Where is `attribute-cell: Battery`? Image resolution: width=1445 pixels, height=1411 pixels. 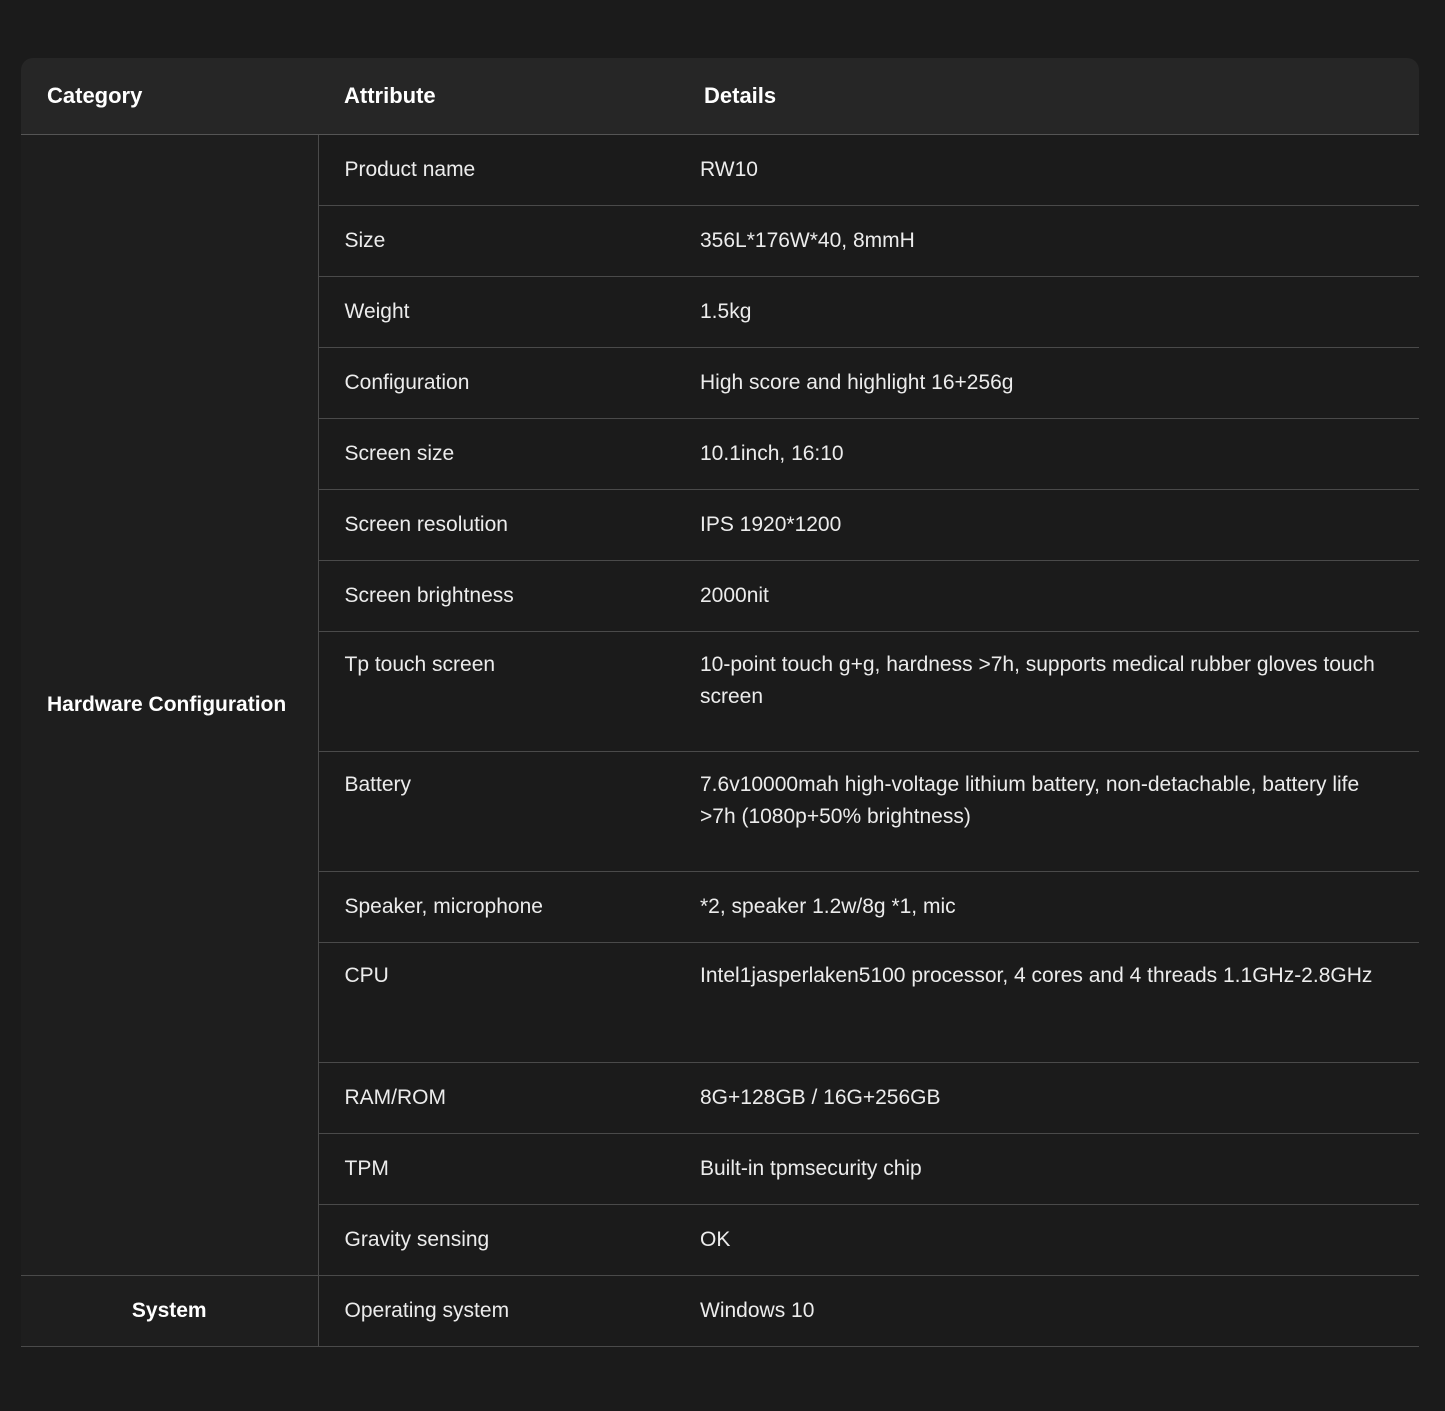 attribute-cell: Battery is located at coordinates (498, 811).